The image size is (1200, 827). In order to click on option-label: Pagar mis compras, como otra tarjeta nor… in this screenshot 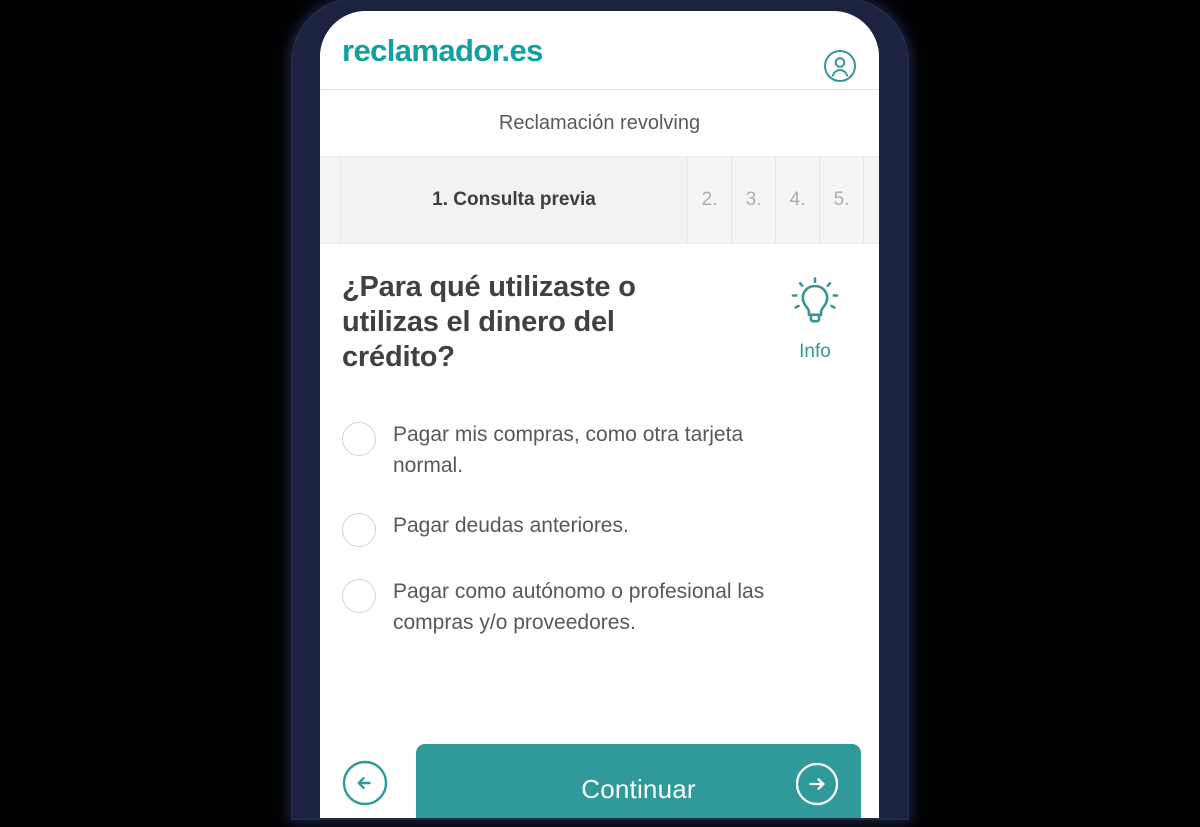, I will do `click(568, 450)`.